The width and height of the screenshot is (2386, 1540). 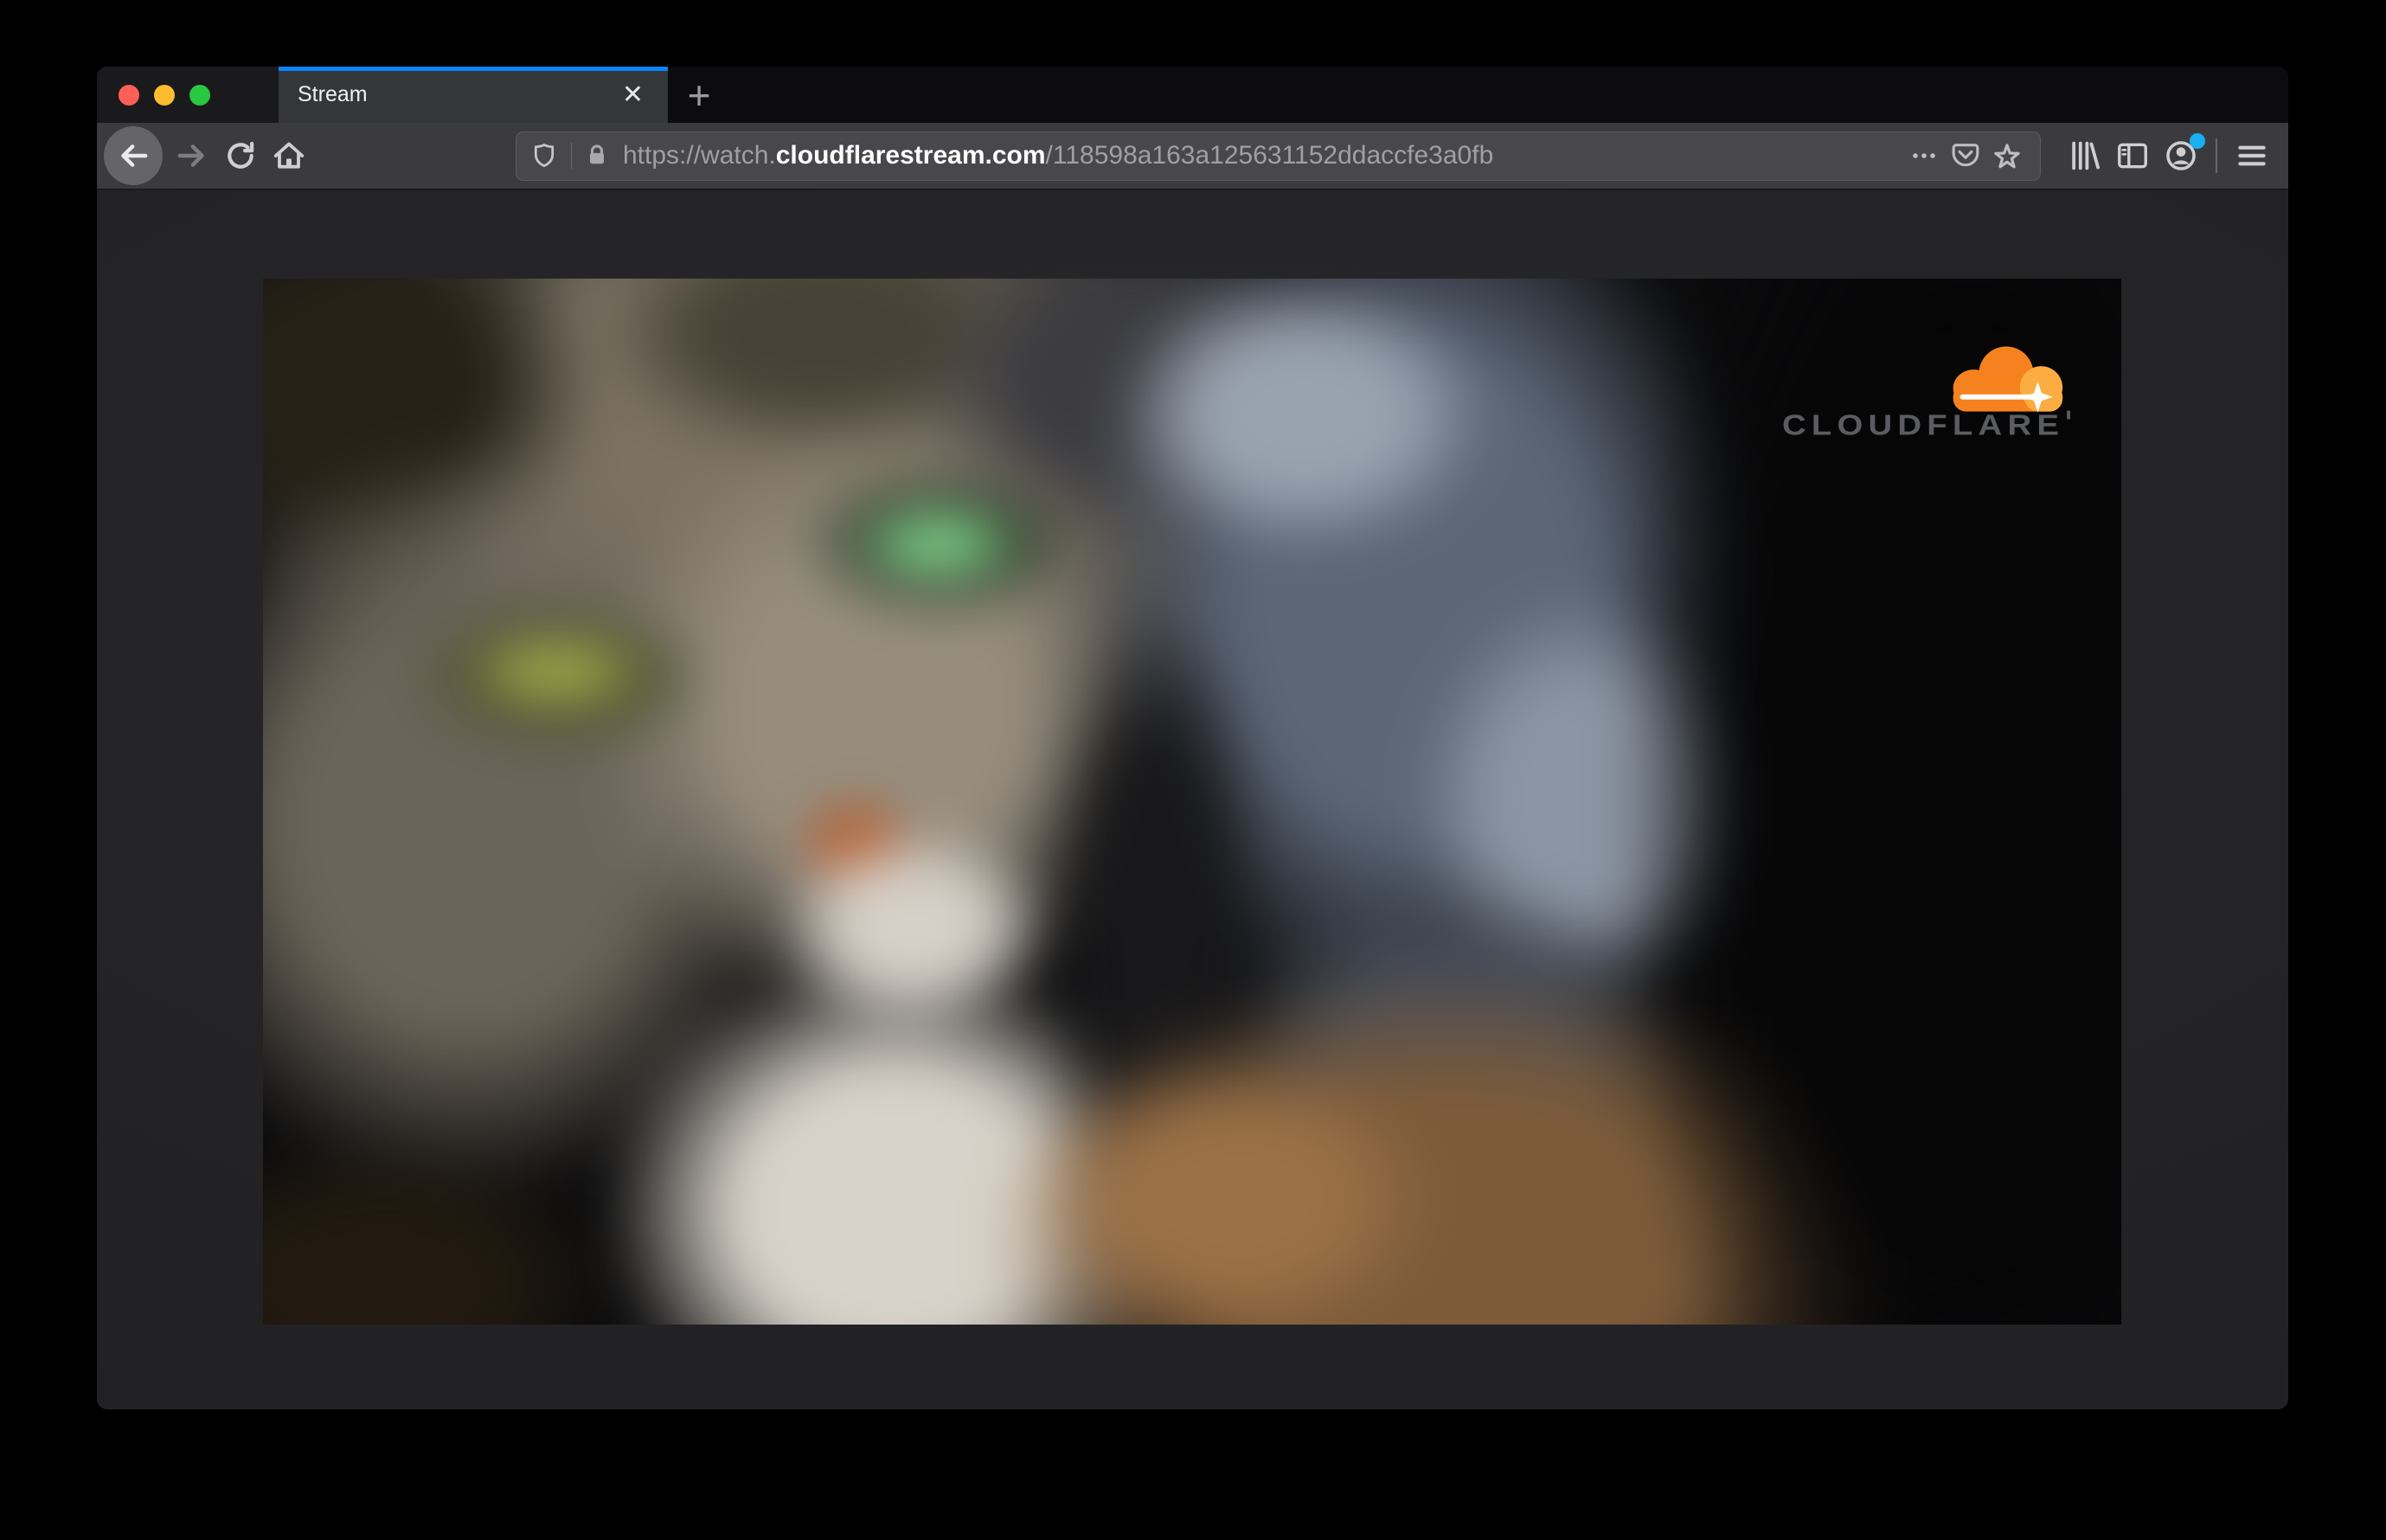 What do you see at coordinates (165, 95) in the screenshot?
I see `traffic-light-minimize` at bounding box center [165, 95].